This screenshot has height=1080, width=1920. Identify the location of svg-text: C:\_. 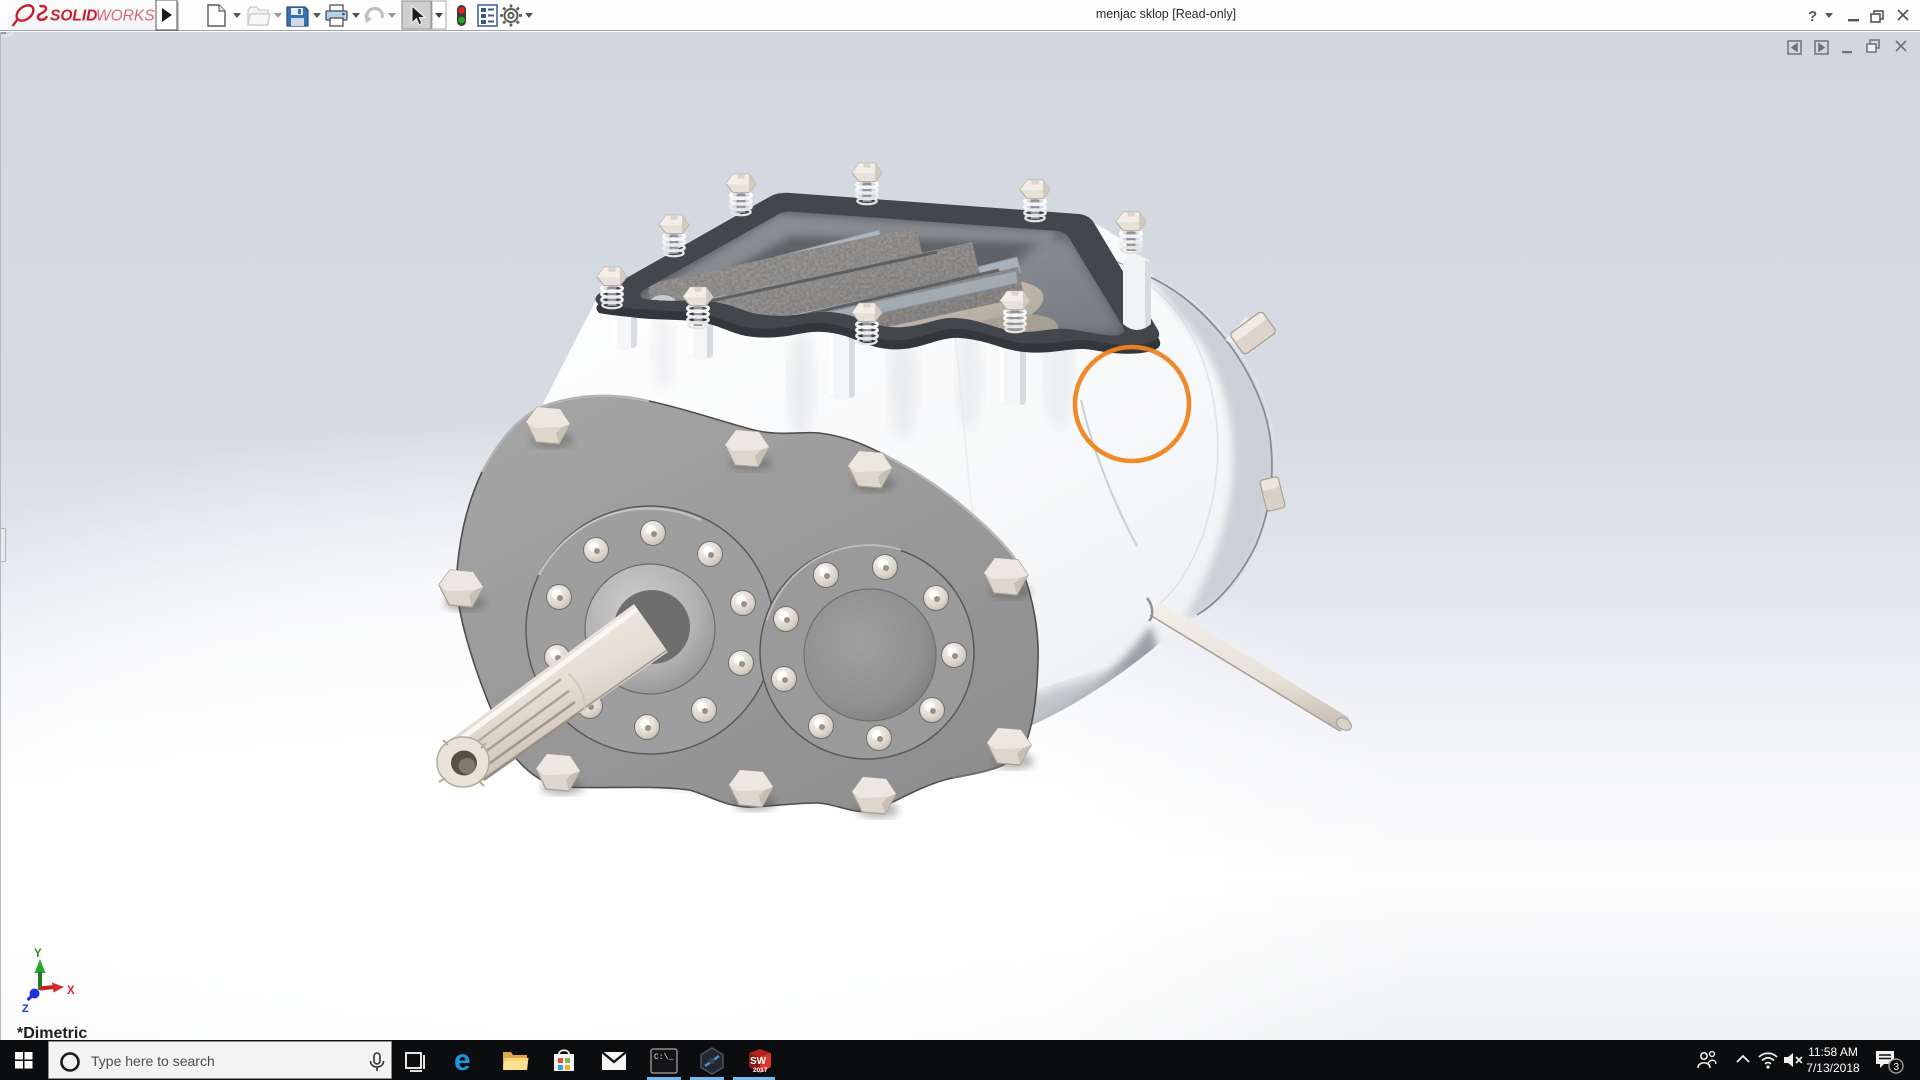
(663, 1057).